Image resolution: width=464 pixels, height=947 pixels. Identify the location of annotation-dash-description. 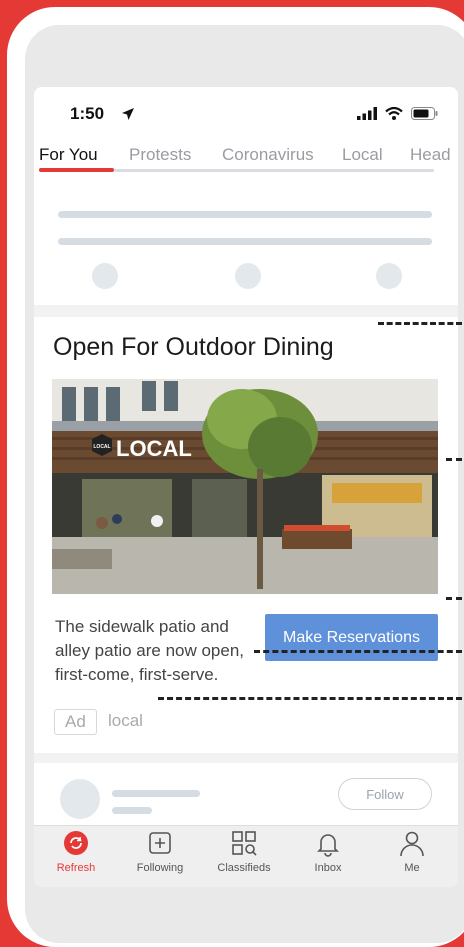
(358, 651).